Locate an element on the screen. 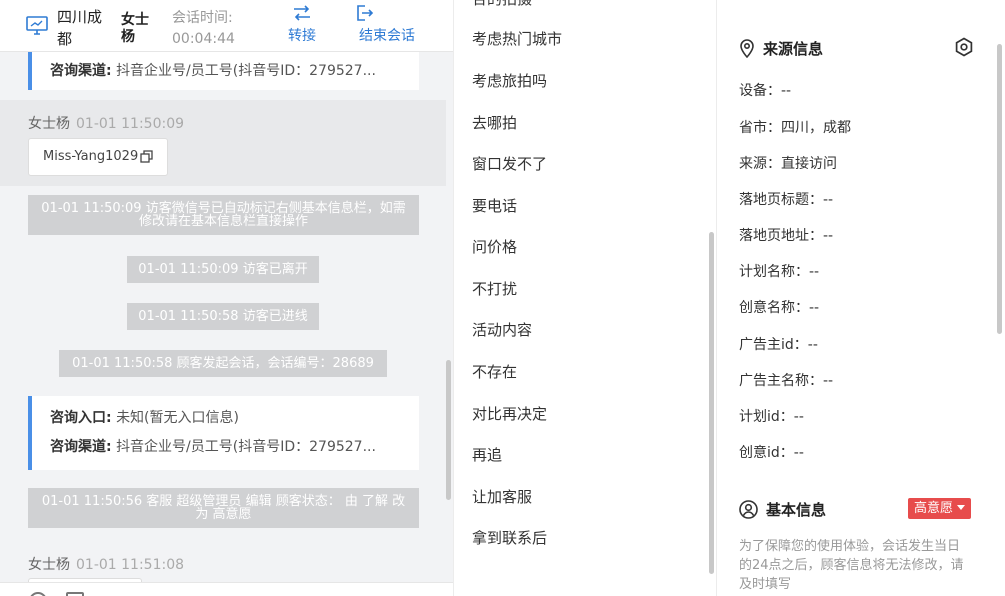 The height and width of the screenshot is (596, 1005). quick-reply-item: 问价格 is located at coordinates (494, 246).